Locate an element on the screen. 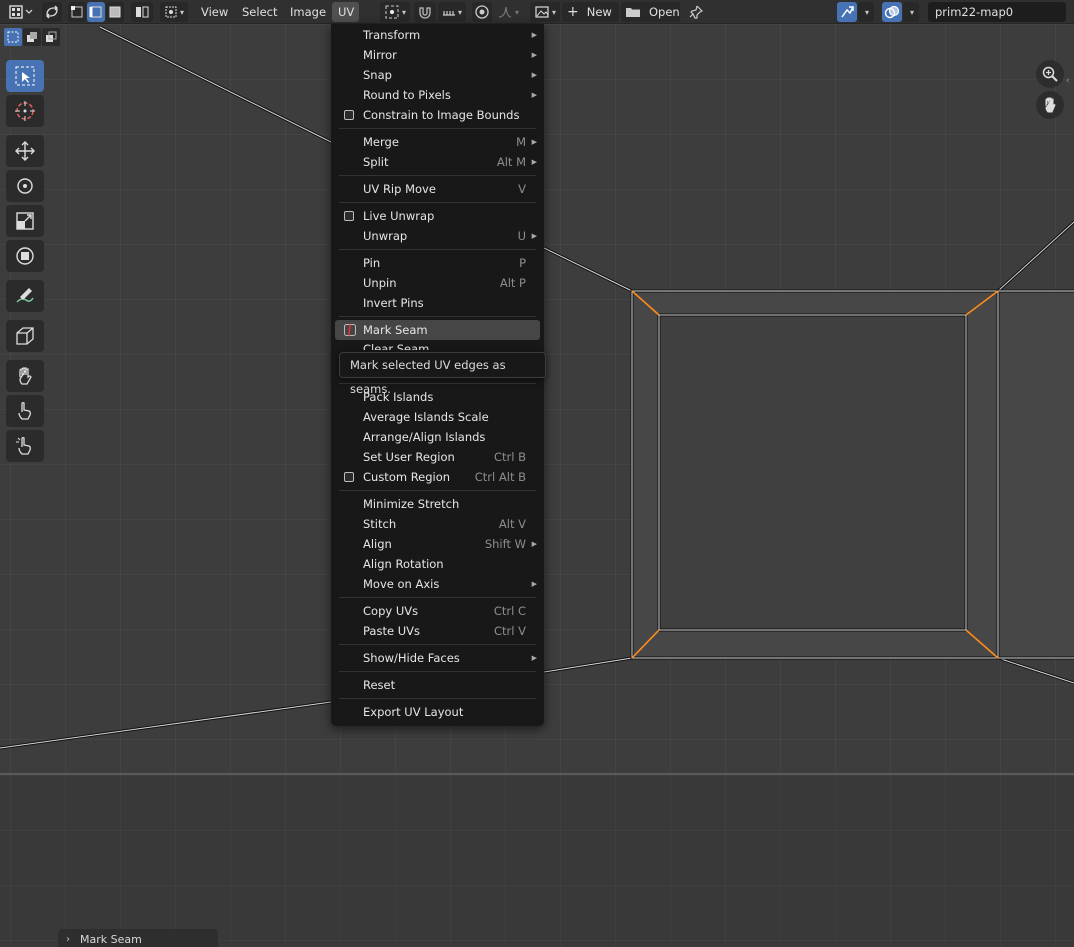 Image resolution: width=1074 pixels, height=947 pixels. overlays-toggle is located at coordinates (892, 12).